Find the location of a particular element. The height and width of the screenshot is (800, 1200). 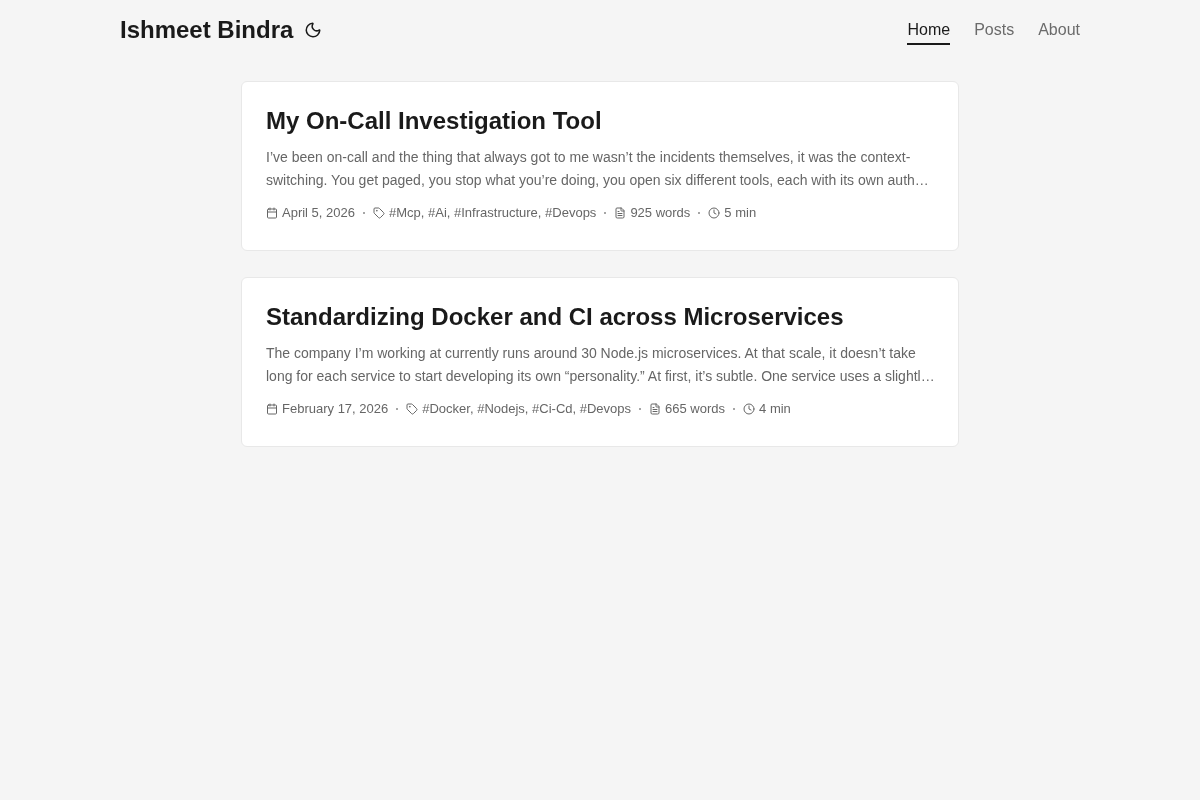

word-count: 665 words is located at coordinates (695, 409).